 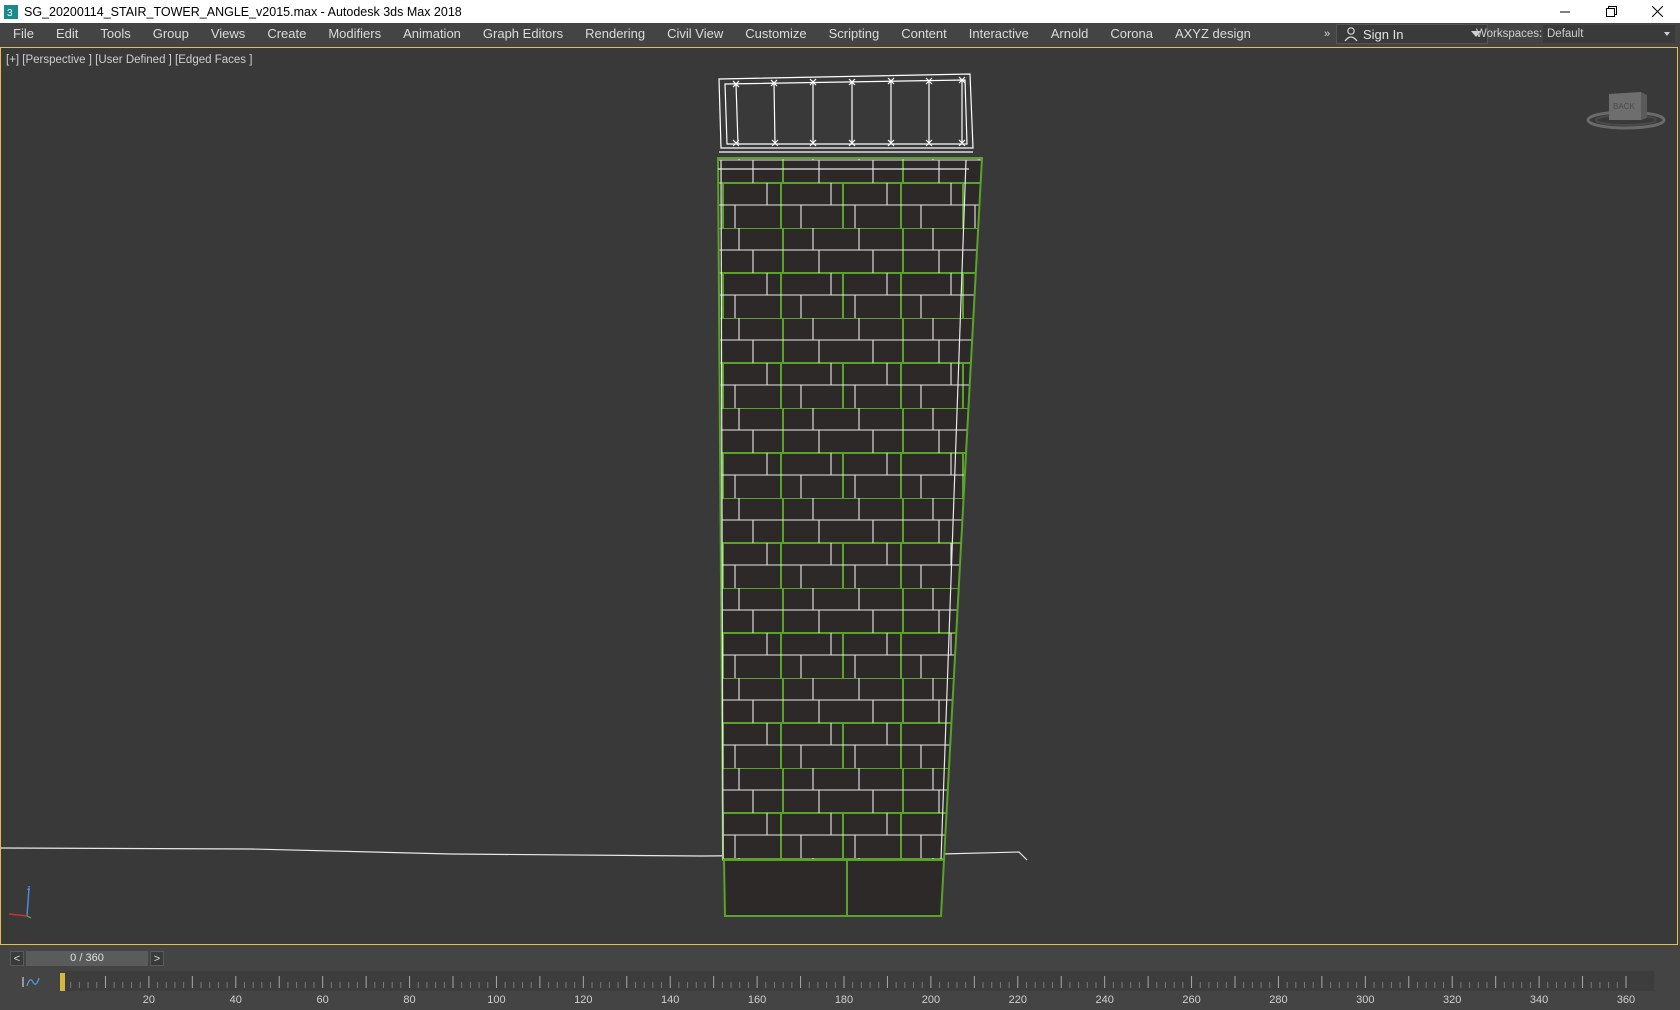 What do you see at coordinates (856, 34) in the screenshot?
I see `menu-item-scripting: Scripting` at bounding box center [856, 34].